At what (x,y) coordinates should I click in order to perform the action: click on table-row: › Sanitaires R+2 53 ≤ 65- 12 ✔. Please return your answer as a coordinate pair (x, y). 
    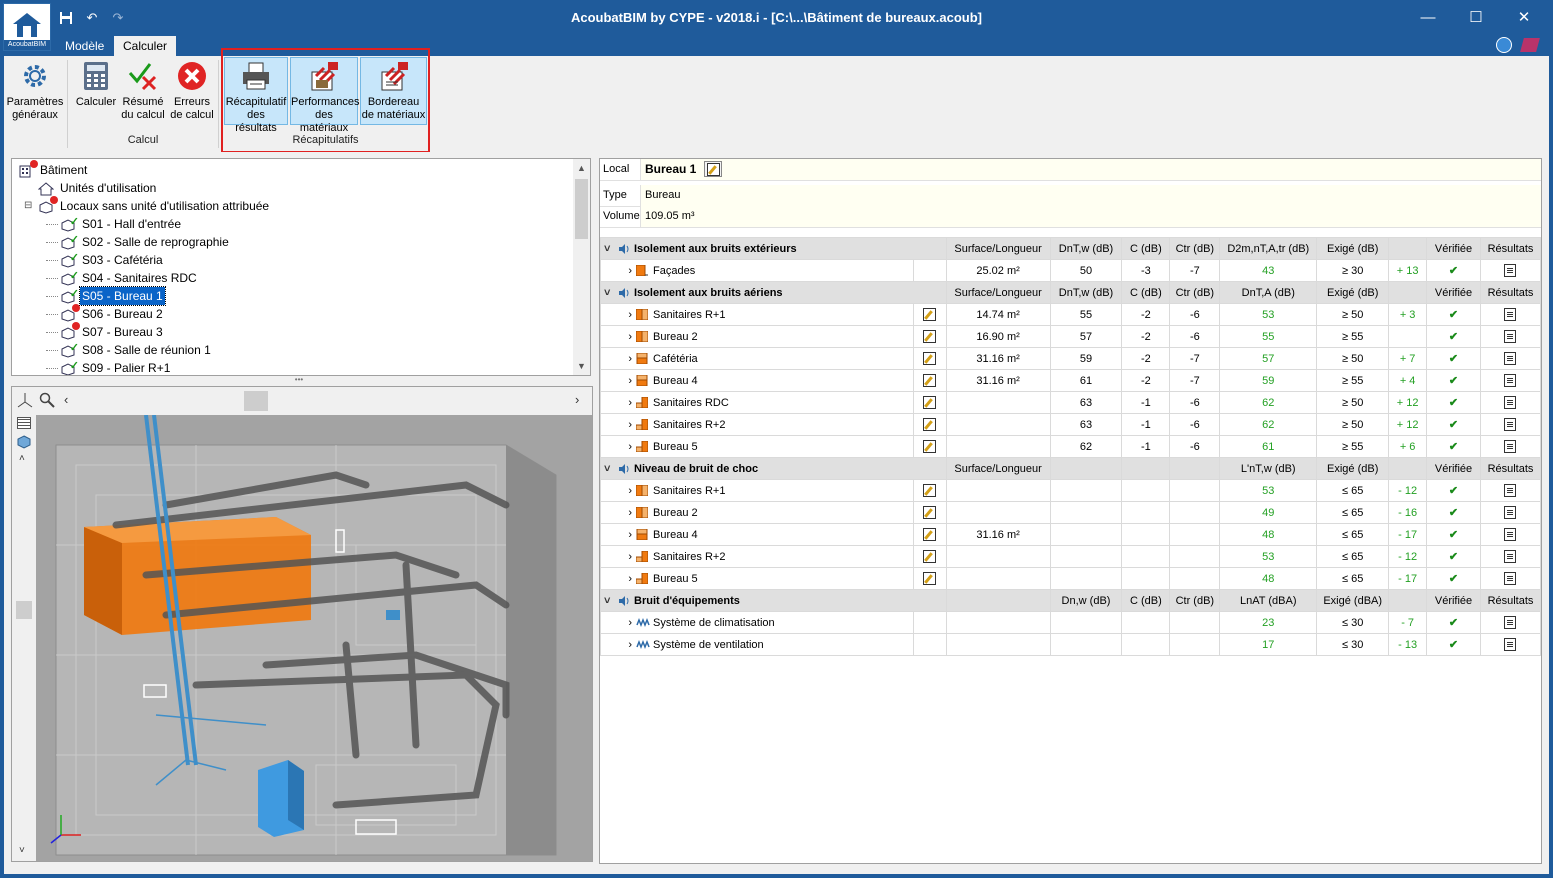
    Looking at the image, I should click on (1071, 556).